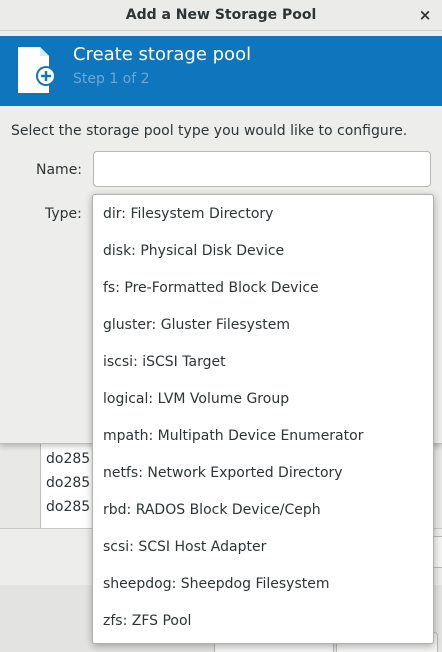  Describe the element at coordinates (263, 214) in the screenshot. I see `pool-type-option-dir: dir: Filesystem Directory` at that location.